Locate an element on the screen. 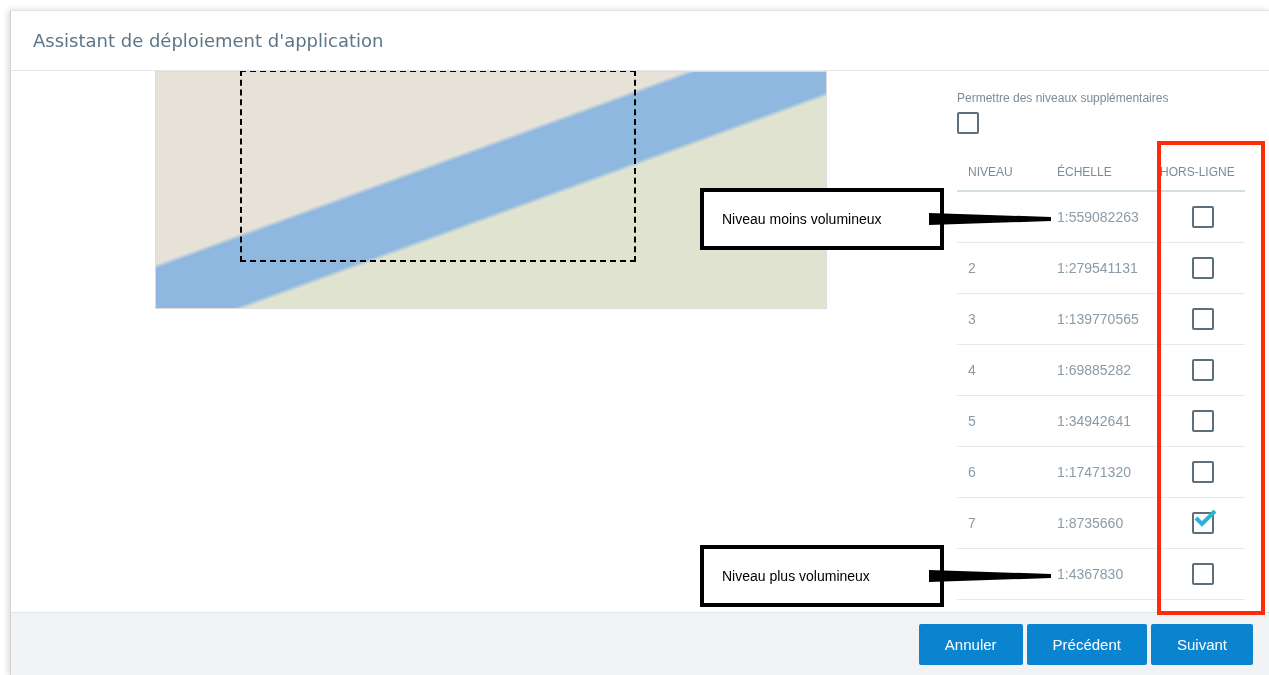  wizard-button: Suivant is located at coordinates (1201, 644).